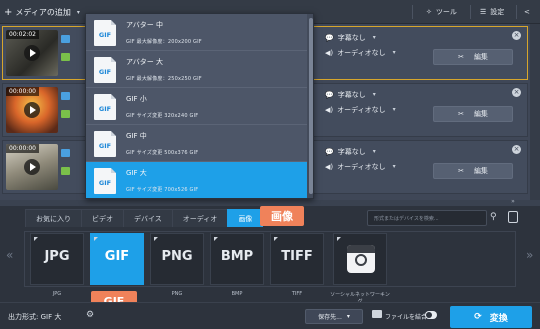 This screenshot has width=540, height=329. Describe the element at coordinates (429, 12) in the screenshot. I see `magic-wand-icon: ✧` at that location.